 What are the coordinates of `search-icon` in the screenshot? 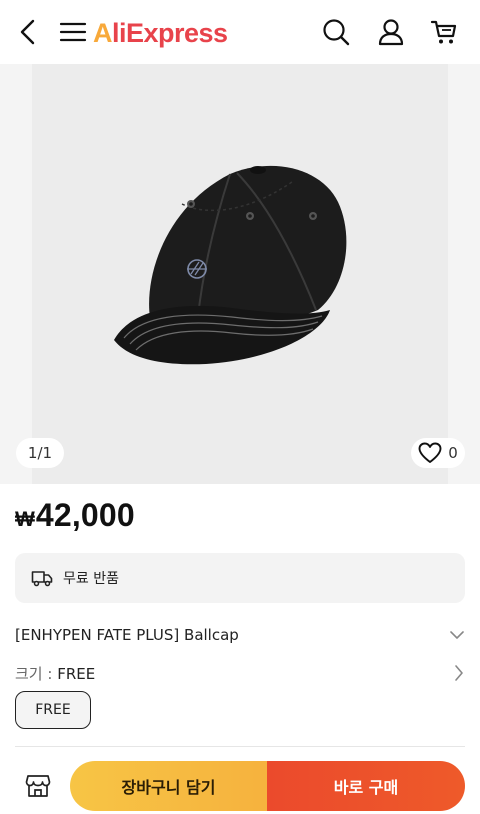 It's located at (336, 32).